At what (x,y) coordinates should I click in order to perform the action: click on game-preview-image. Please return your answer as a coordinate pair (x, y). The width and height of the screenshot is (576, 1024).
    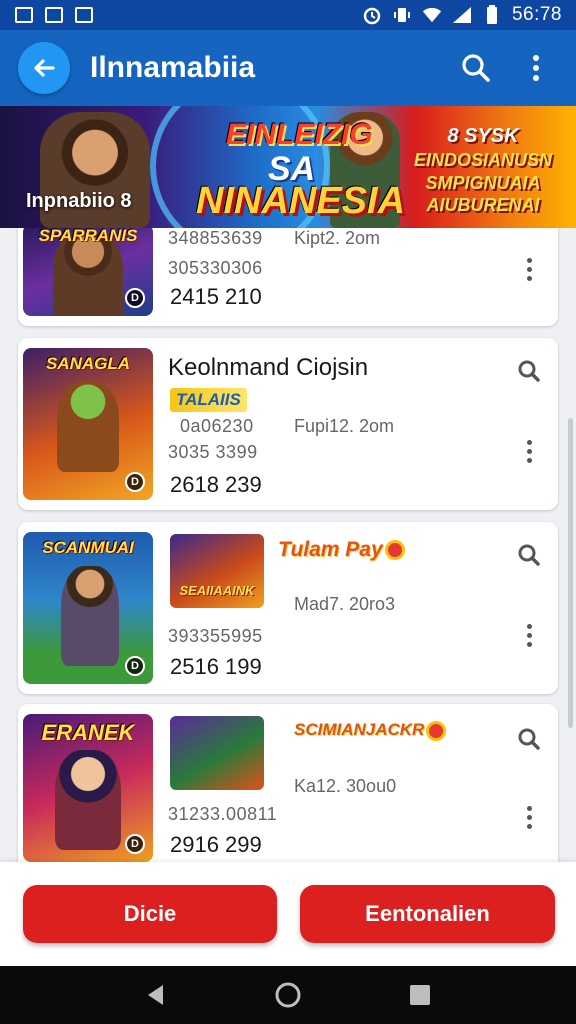
    Looking at the image, I should click on (217, 753).